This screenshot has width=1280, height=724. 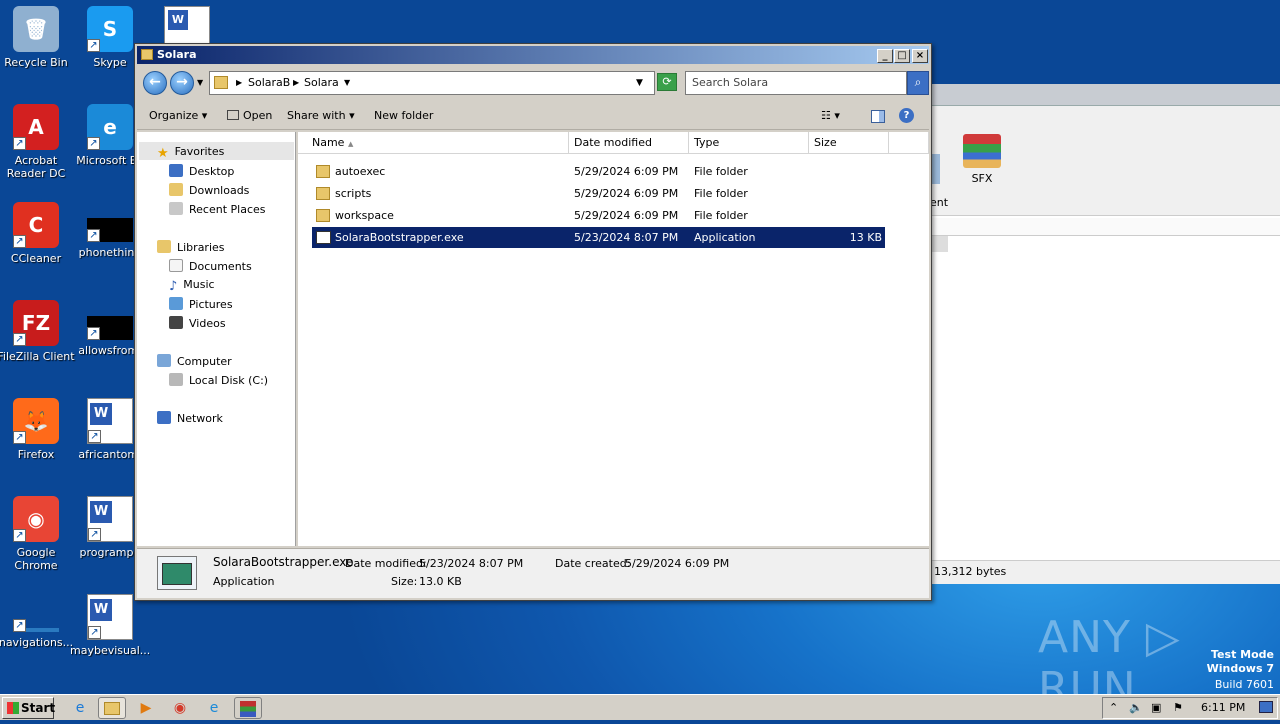 What do you see at coordinates (36, 559) in the screenshot?
I see `desktop-icon-label: Google Chrome` at bounding box center [36, 559].